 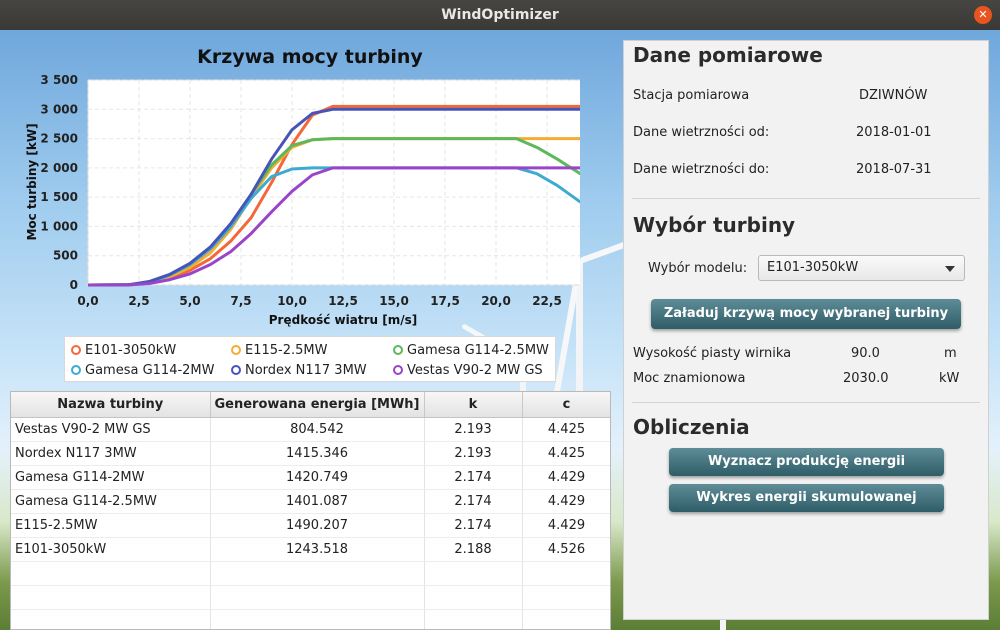 What do you see at coordinates (189, 301) in the screenshot?
I see `x-tick-label: 5,0` at bounding box center [189, 301].